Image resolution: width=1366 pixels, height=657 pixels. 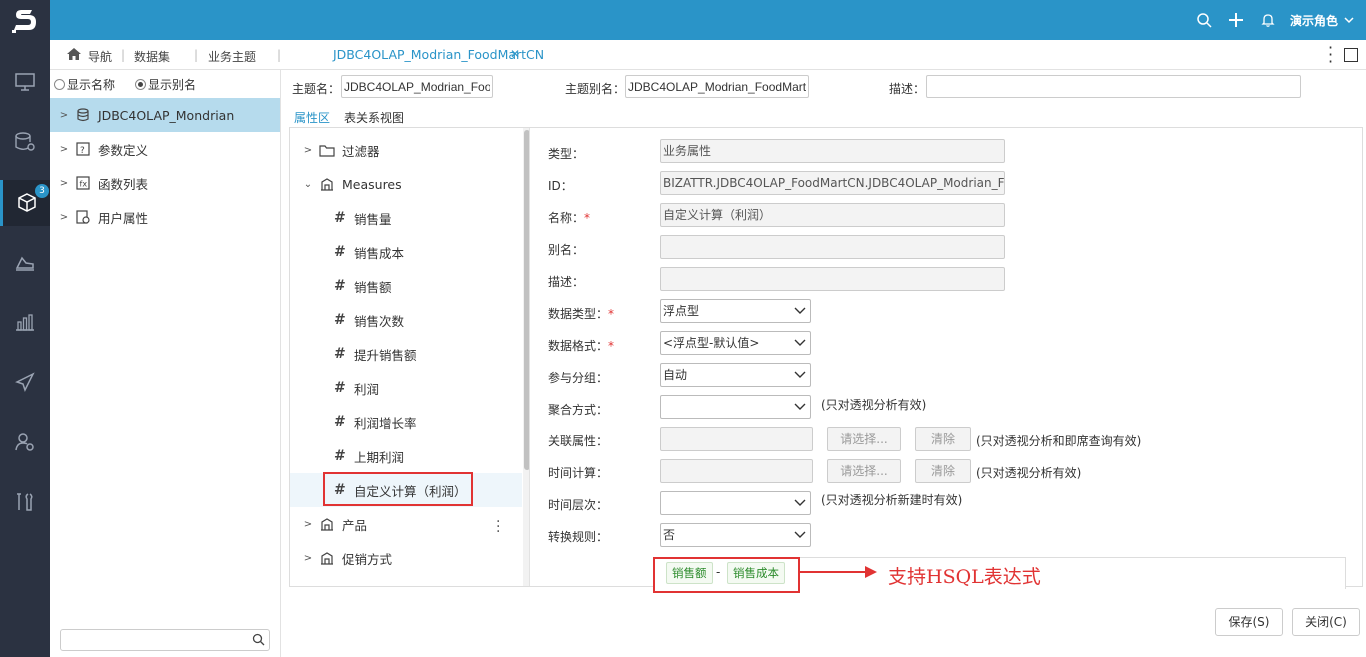 I want to click on annotation-arrow-icon, so click(x=838, y=572).